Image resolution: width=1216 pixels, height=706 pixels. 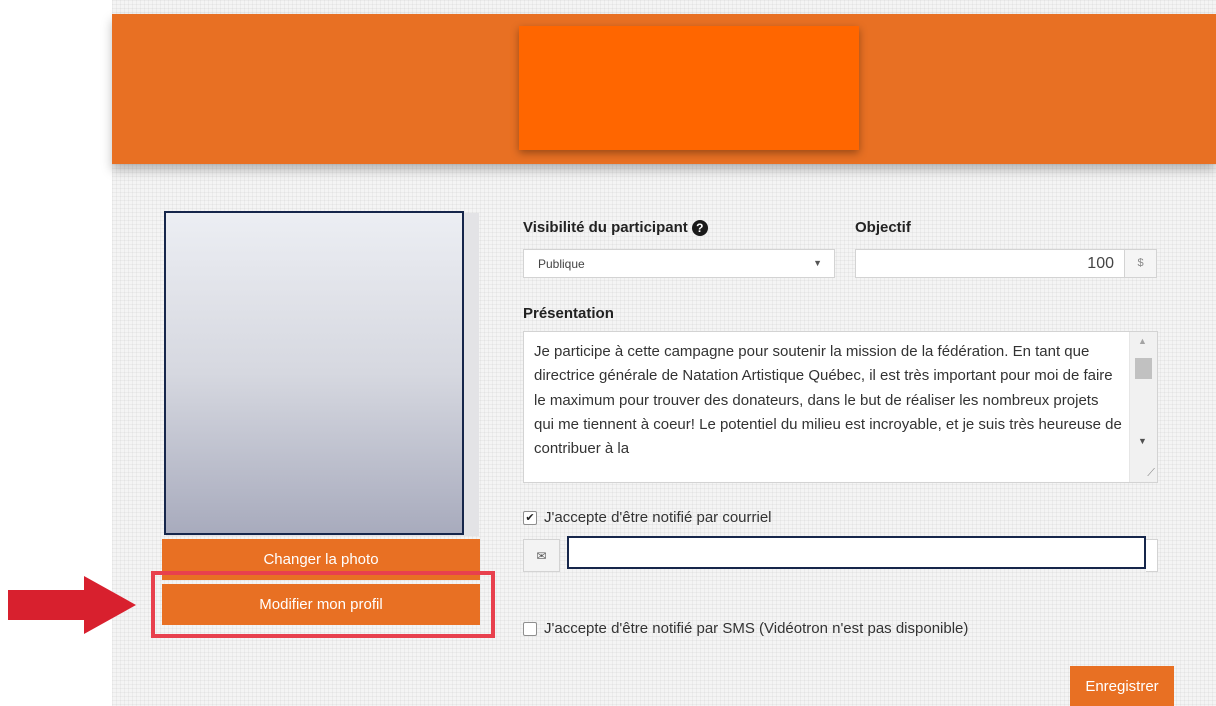 I want to click on visibility-select: Publique ▼, so click(x=679, y=263).